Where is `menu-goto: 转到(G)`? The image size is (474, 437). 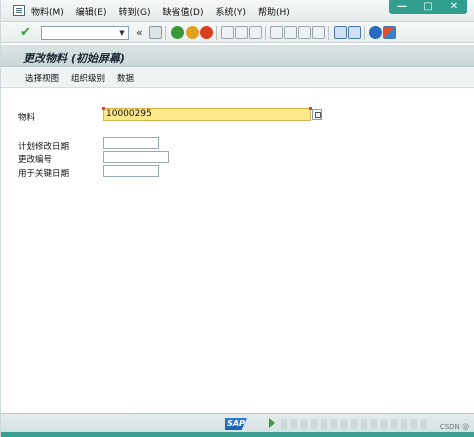
menu-goto: 转到(G) is located at coordinates (135, 11).